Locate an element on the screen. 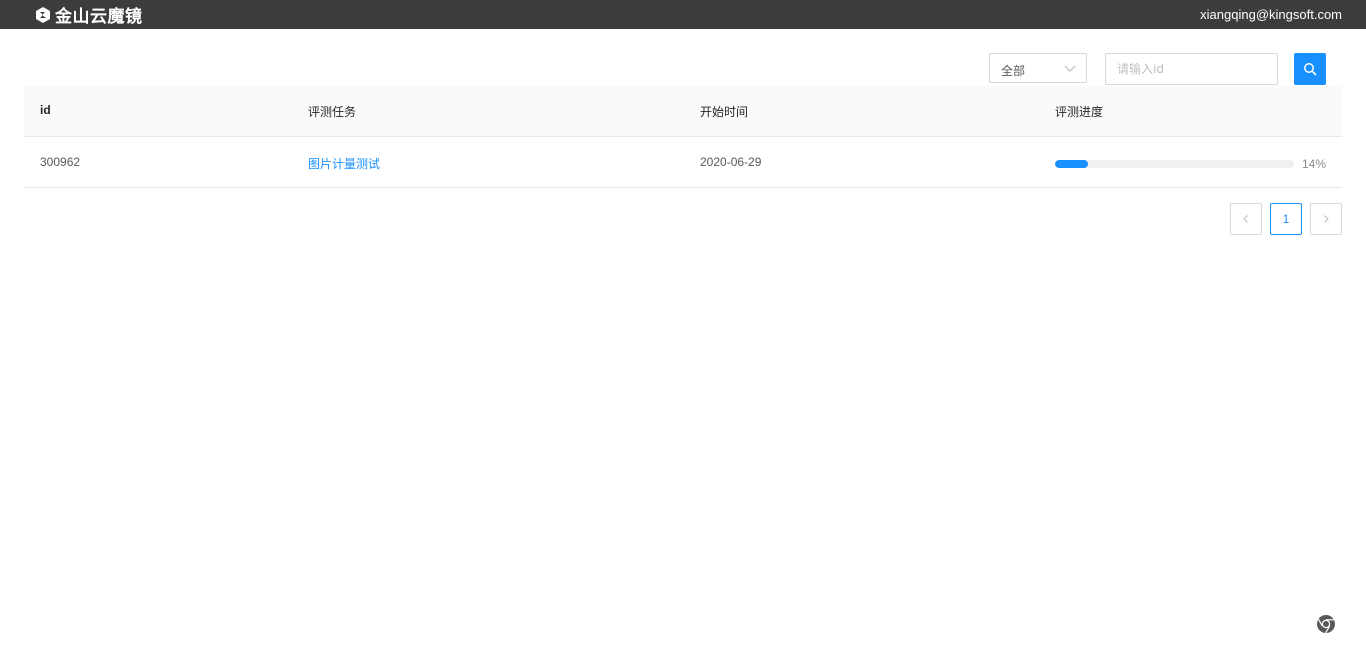 The width and height of the screenshot is (1366, 656). app-logo: 金山云魔镜 is located at coordinates (88, 15).